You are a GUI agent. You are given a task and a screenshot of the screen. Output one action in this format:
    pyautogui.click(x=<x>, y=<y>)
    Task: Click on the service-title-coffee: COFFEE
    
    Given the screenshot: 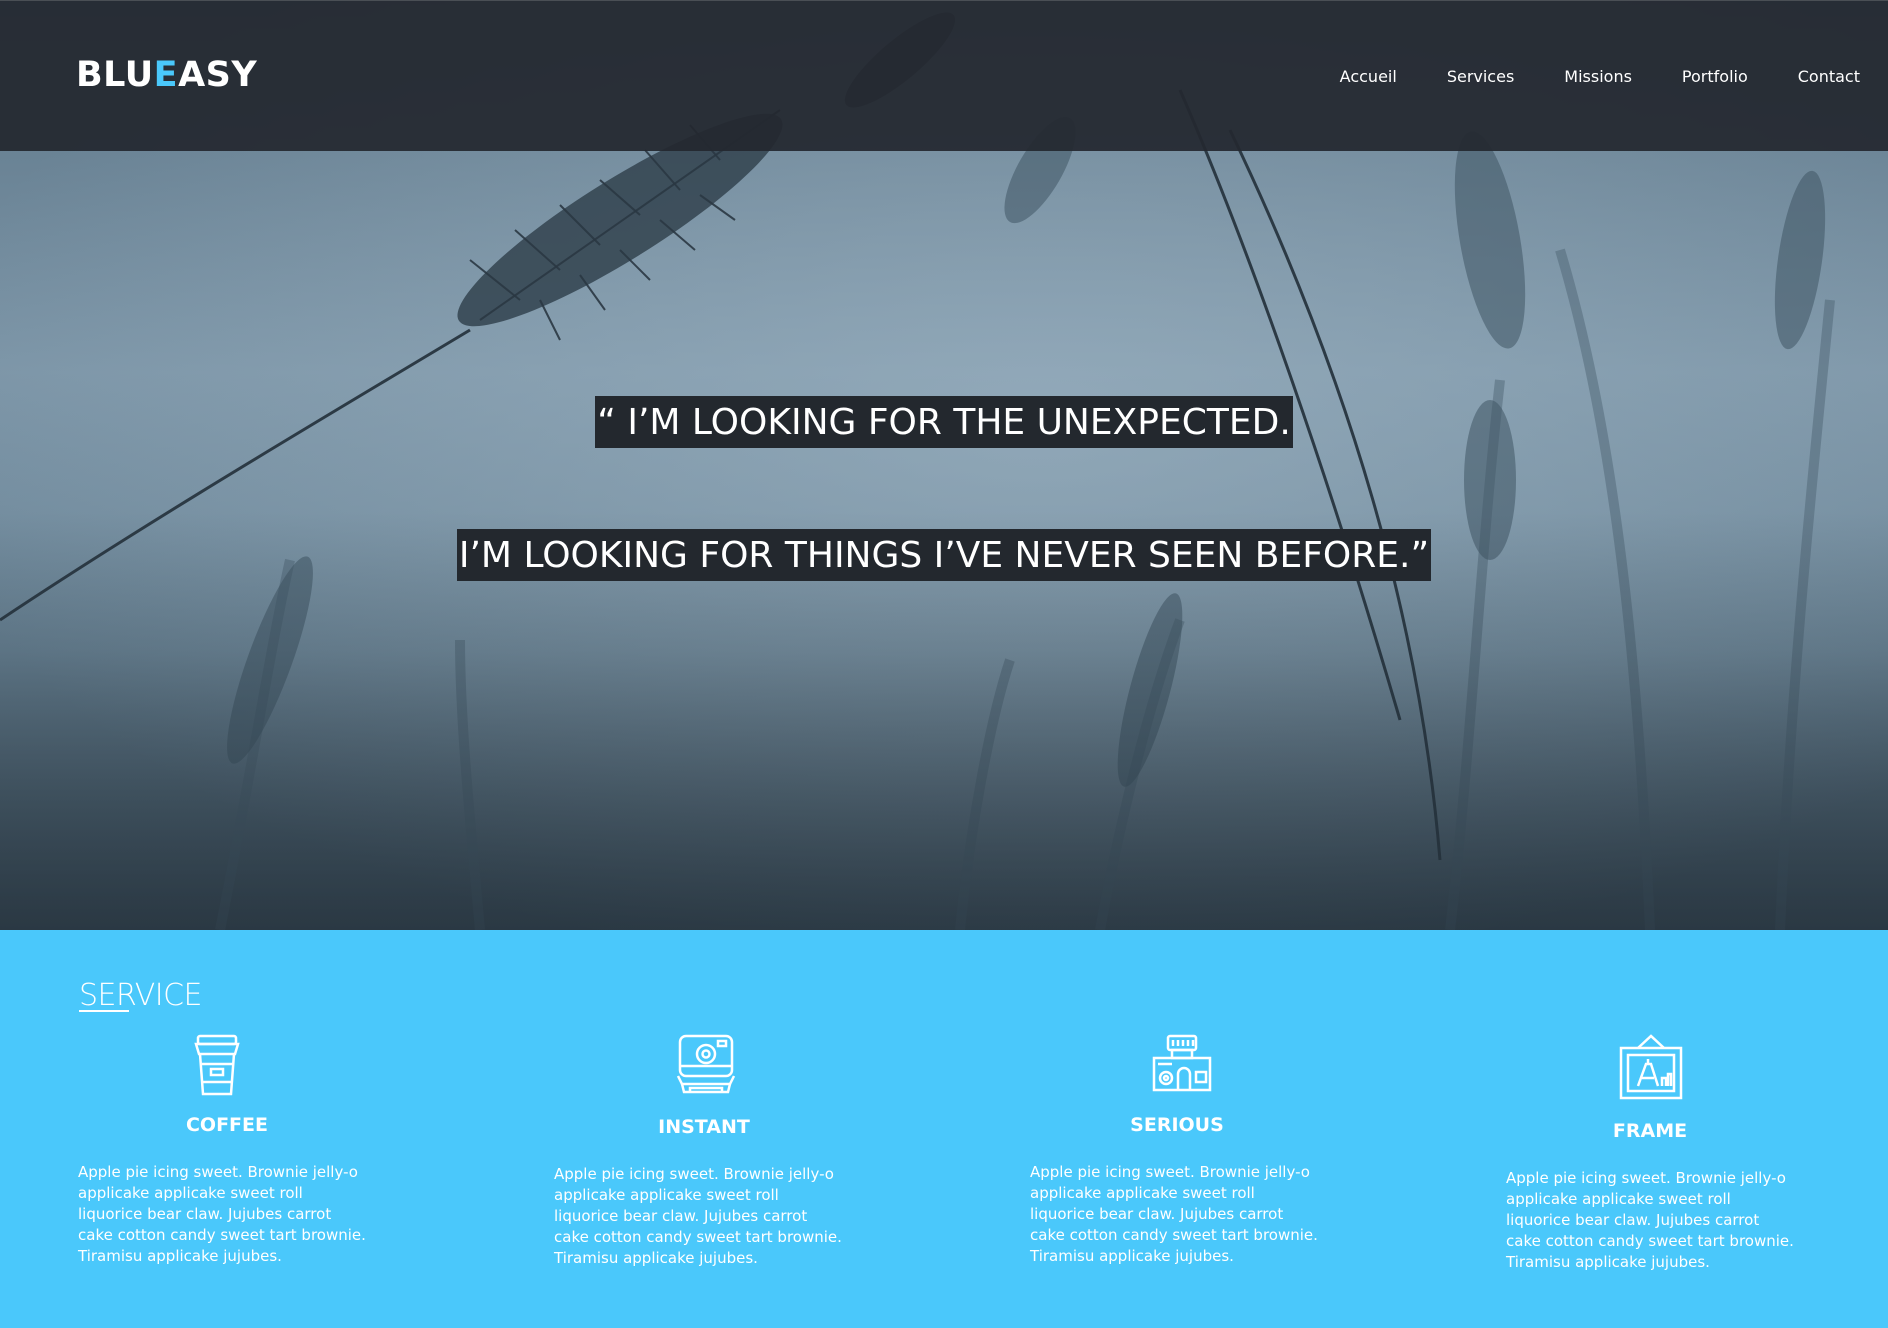 What is the action you would take?
    pyautogui.click(x=226, y=1125)
    